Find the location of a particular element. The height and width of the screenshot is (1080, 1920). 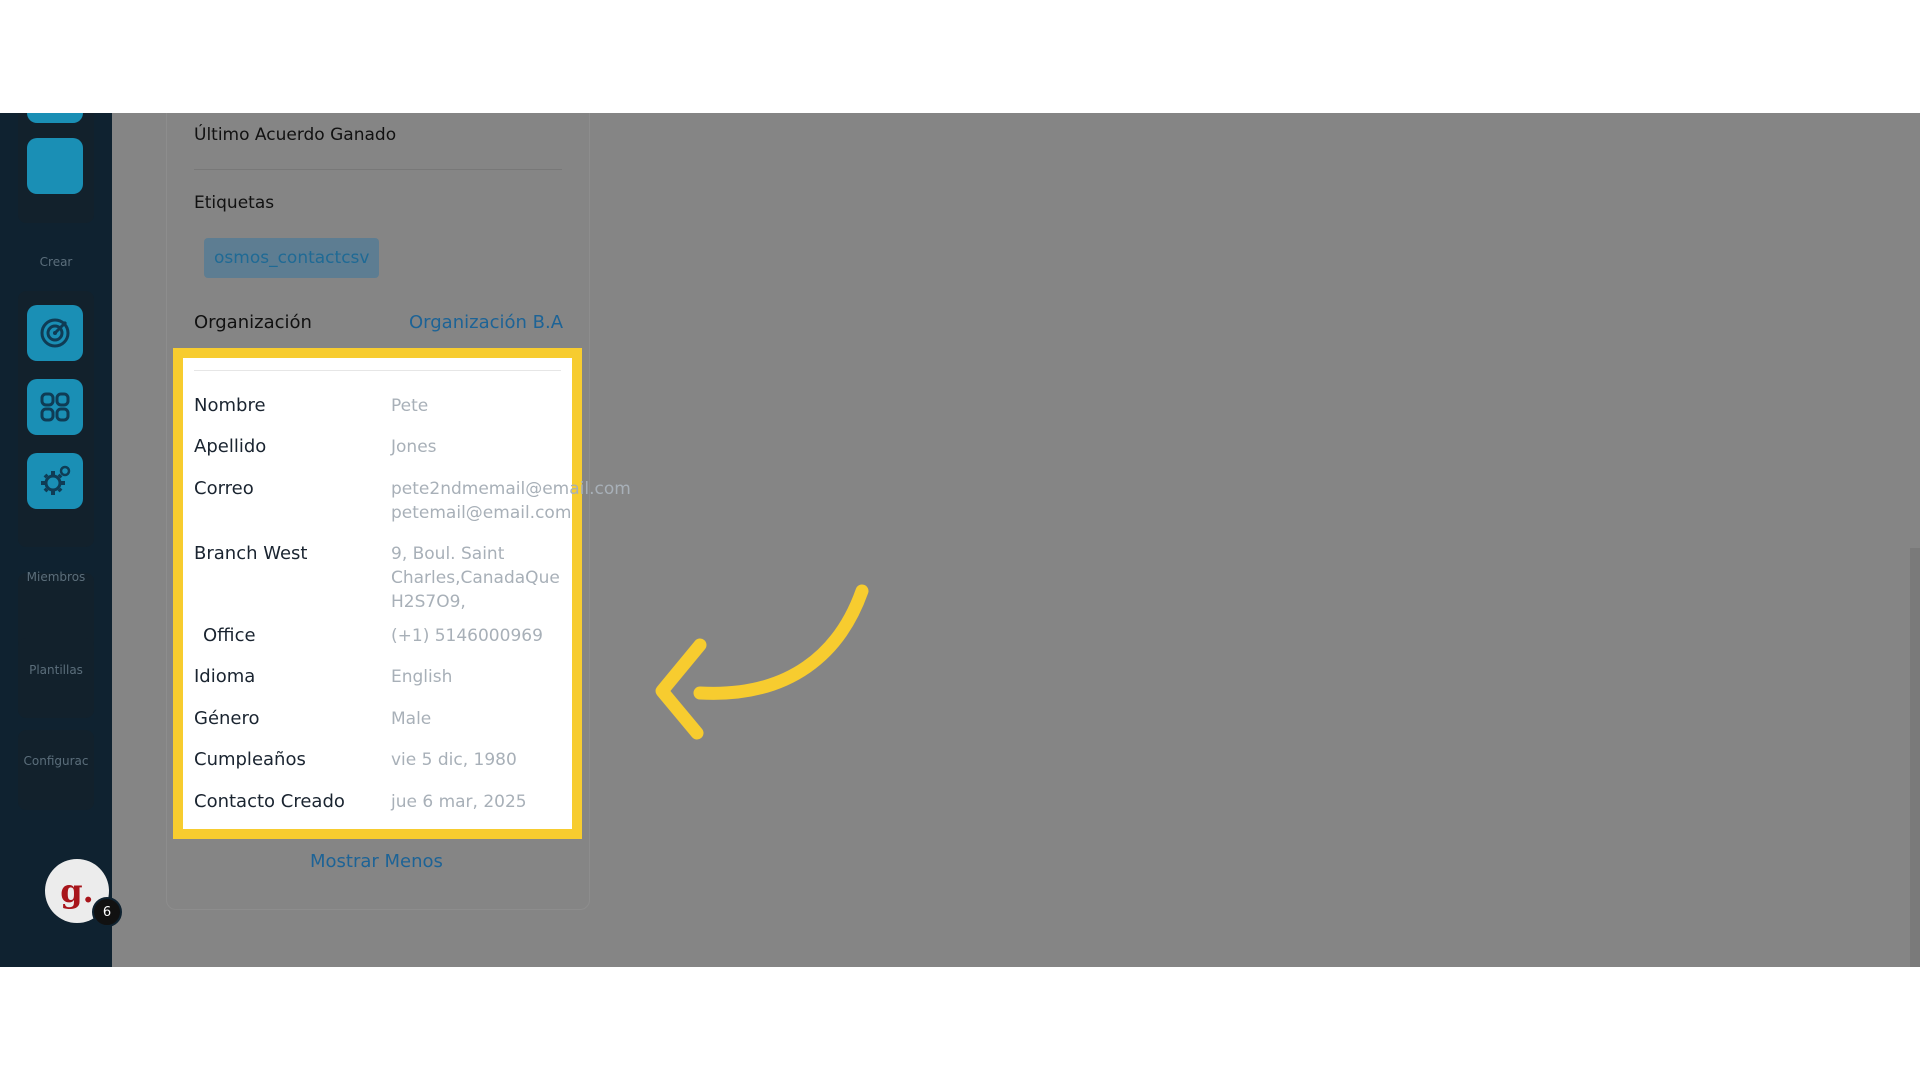

detail-value-idioma: English is located at coordinates (422, 677).